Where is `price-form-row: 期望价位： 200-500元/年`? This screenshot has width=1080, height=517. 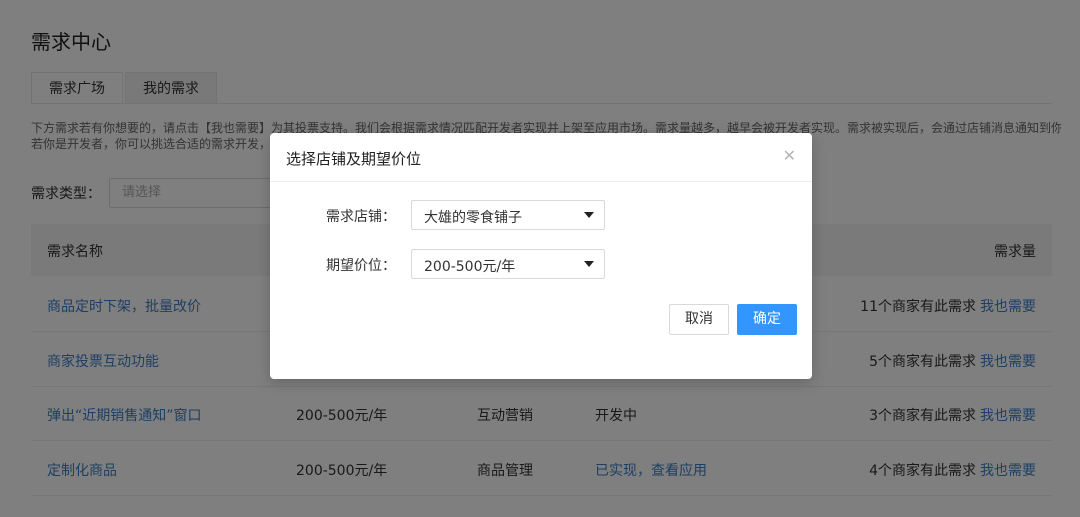
price-form-row: 期望价位： 200-500元/年 is located at coordinates (541, 264).